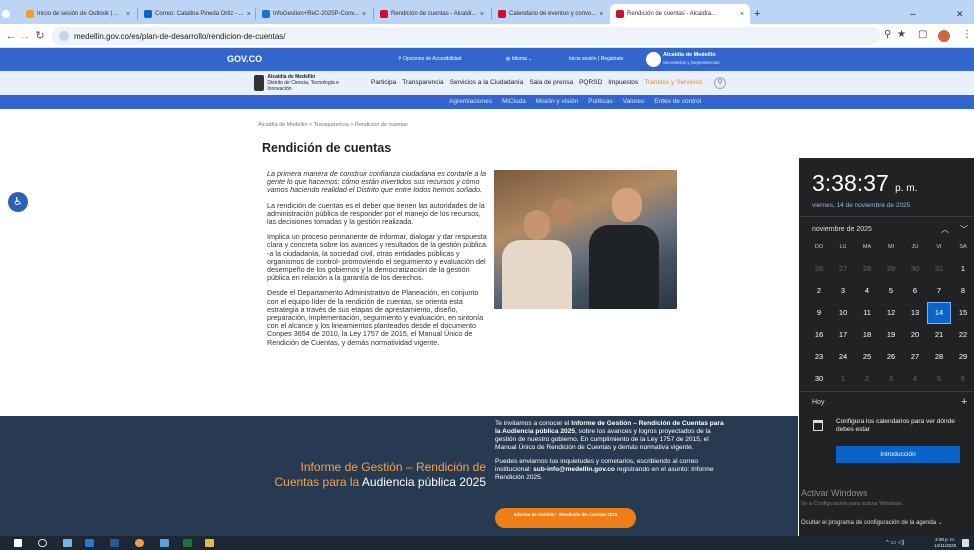 The width and height of the screenshot is (974, 550). What do you see at coordinates (962, 335) in the screenshot?
I see `day-cell: 22` at bounding box center [962, 335].